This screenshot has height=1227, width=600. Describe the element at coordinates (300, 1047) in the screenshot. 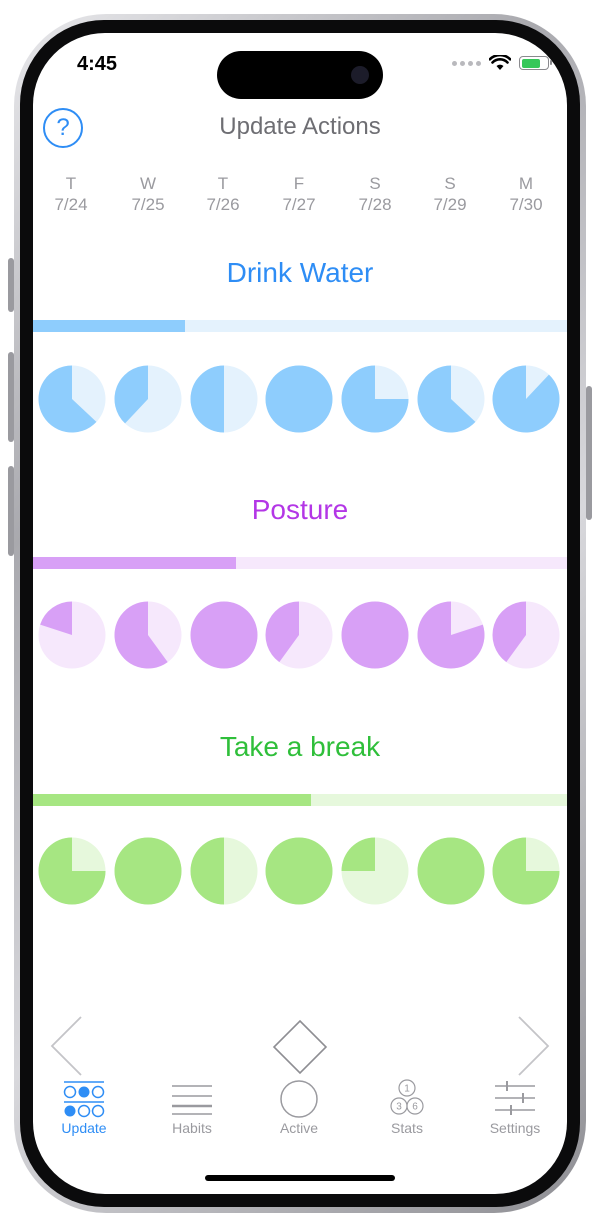

I see `diamond-icon` at that location.